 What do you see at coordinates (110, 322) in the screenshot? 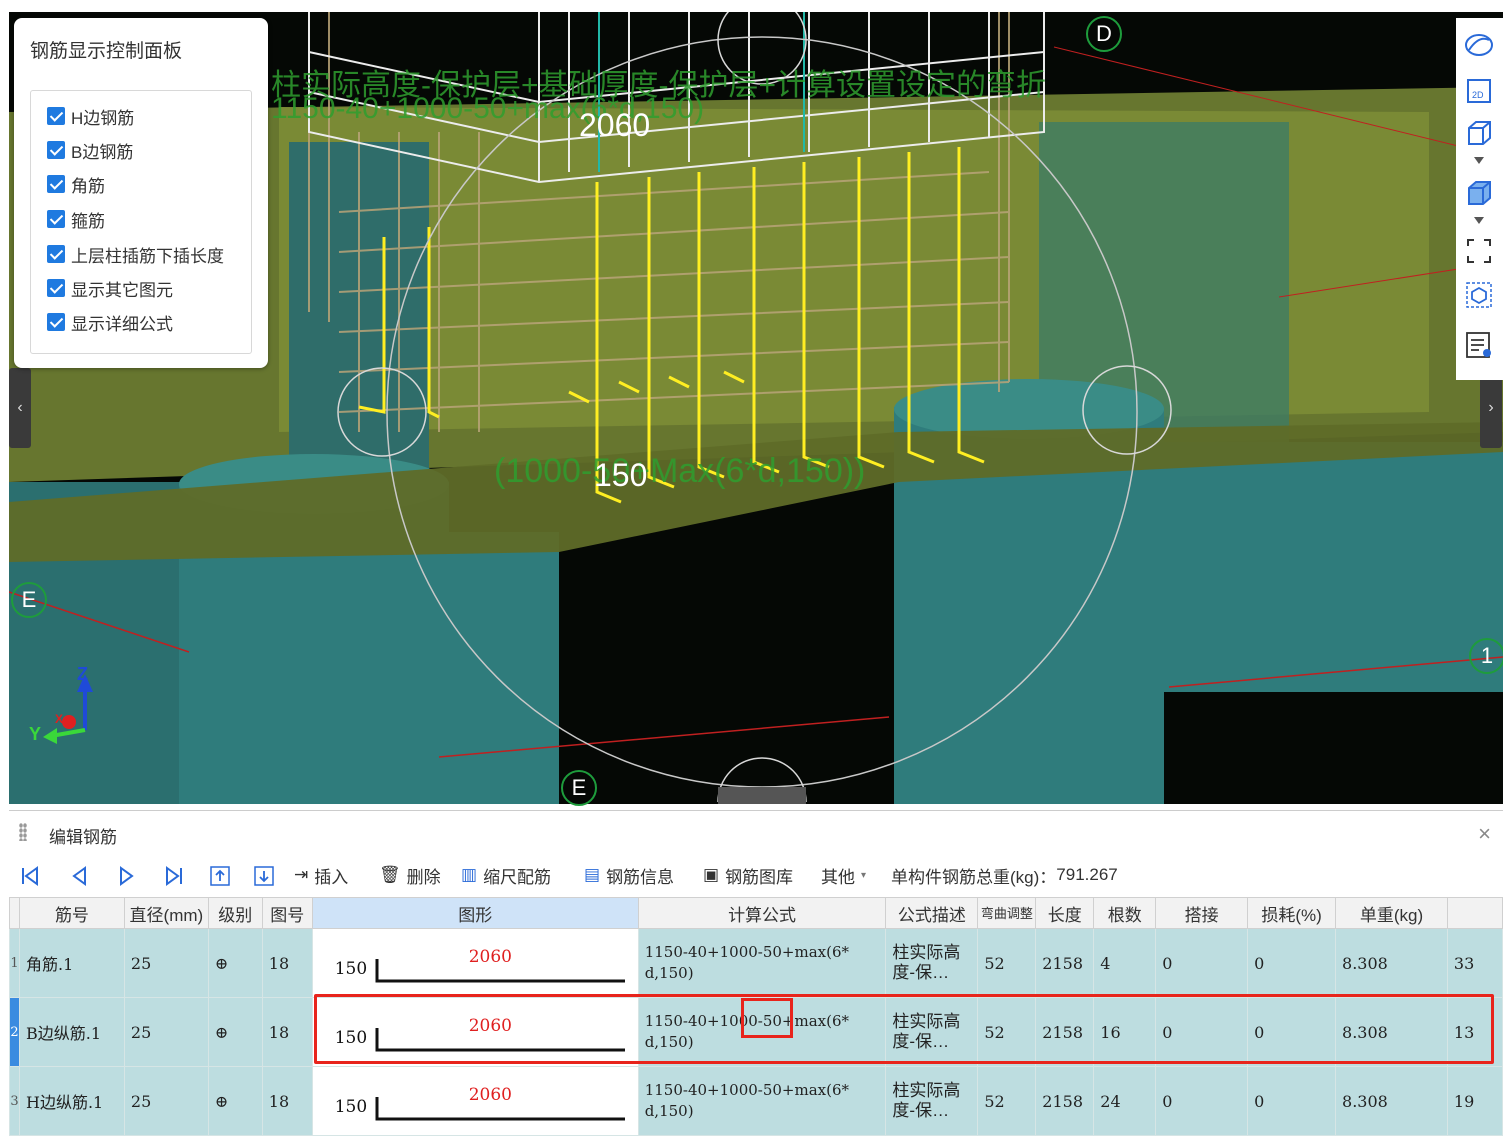
I see `checkbox-detailed-formula: 显示详细公式` at bounding box center [110, 322].